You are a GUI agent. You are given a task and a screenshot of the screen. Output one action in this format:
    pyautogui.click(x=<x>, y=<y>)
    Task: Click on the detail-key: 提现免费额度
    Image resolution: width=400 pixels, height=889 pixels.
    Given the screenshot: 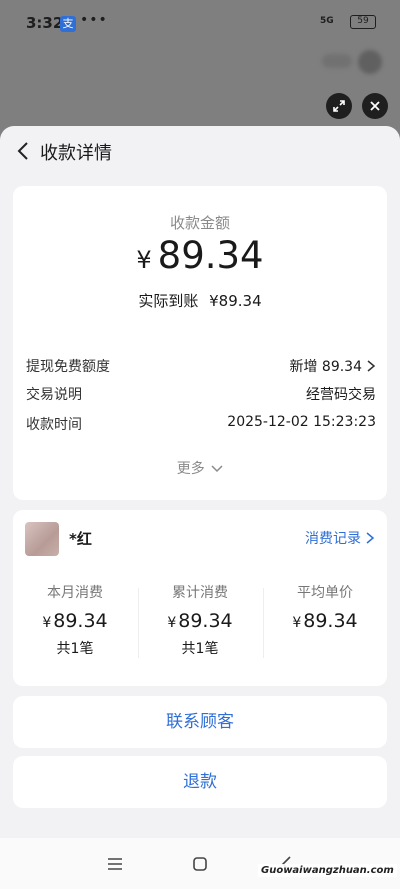 What is the action you would take?
    pyautogui.click(x=68, y=367)
    